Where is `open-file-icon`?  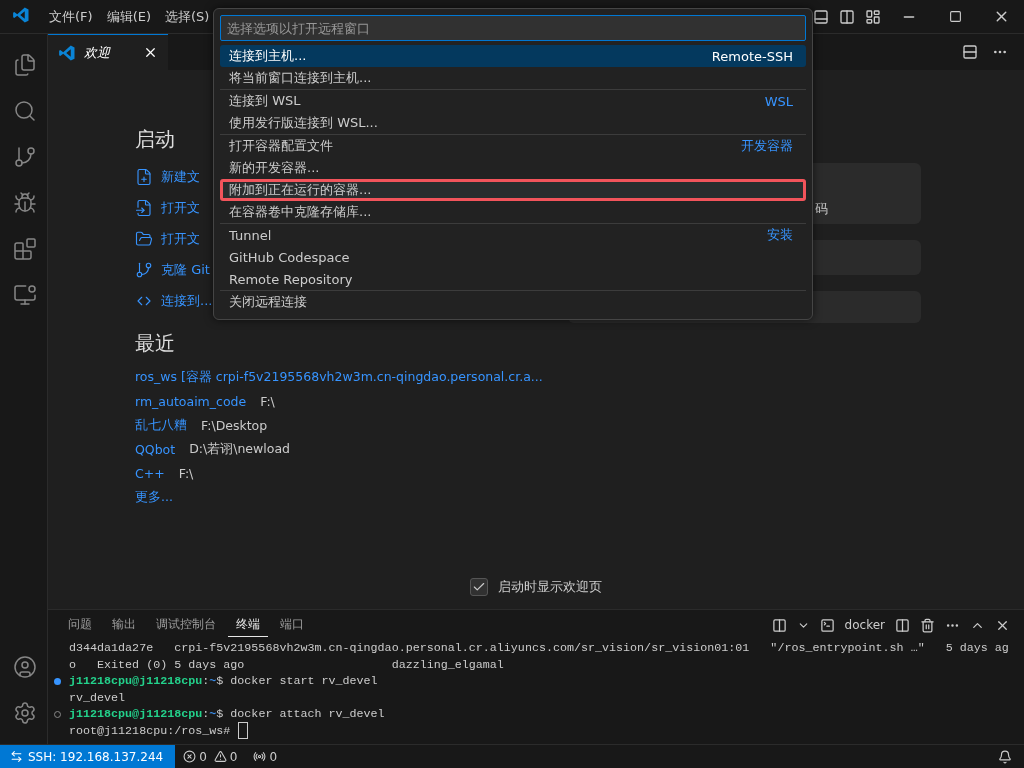 open-file-icon is located at coordinates (144, 207).